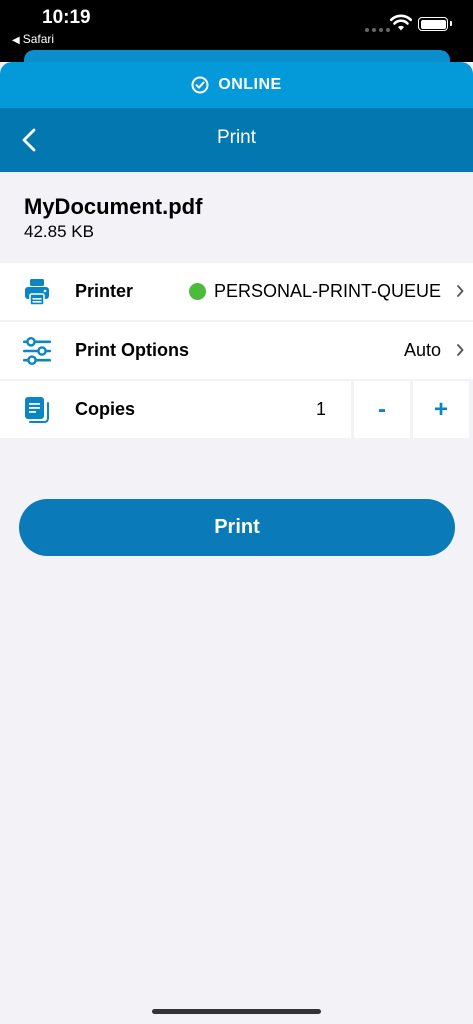  I want to click on online-status-label: ONLINE, so click(250, 84).